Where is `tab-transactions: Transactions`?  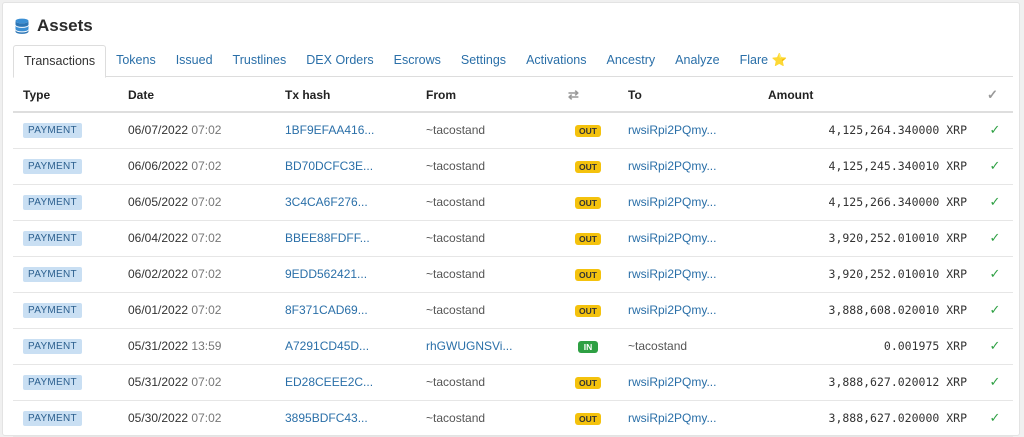 tab-transactions: Transactions is located at coordinates (60, 61).